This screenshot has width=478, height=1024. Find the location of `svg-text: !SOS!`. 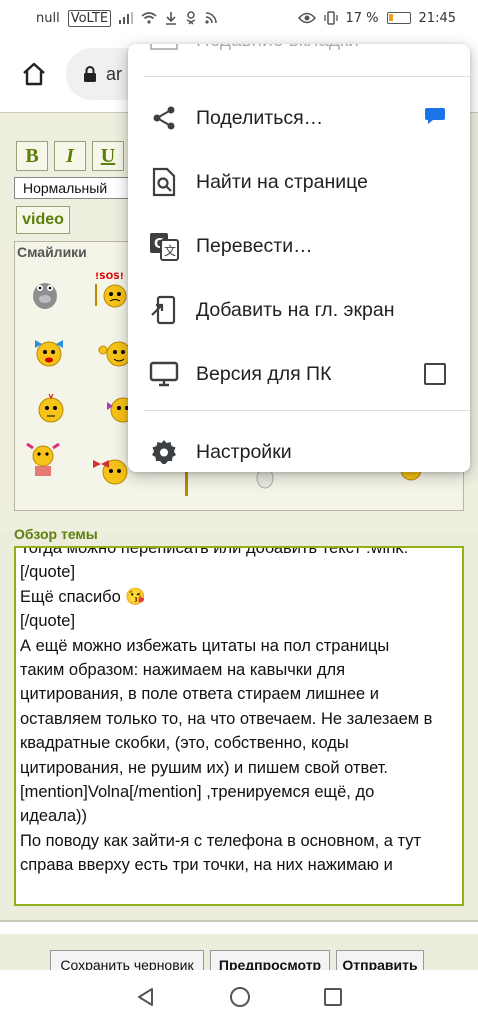

svg-text: !SOS! is located at coordinates (109, 277).